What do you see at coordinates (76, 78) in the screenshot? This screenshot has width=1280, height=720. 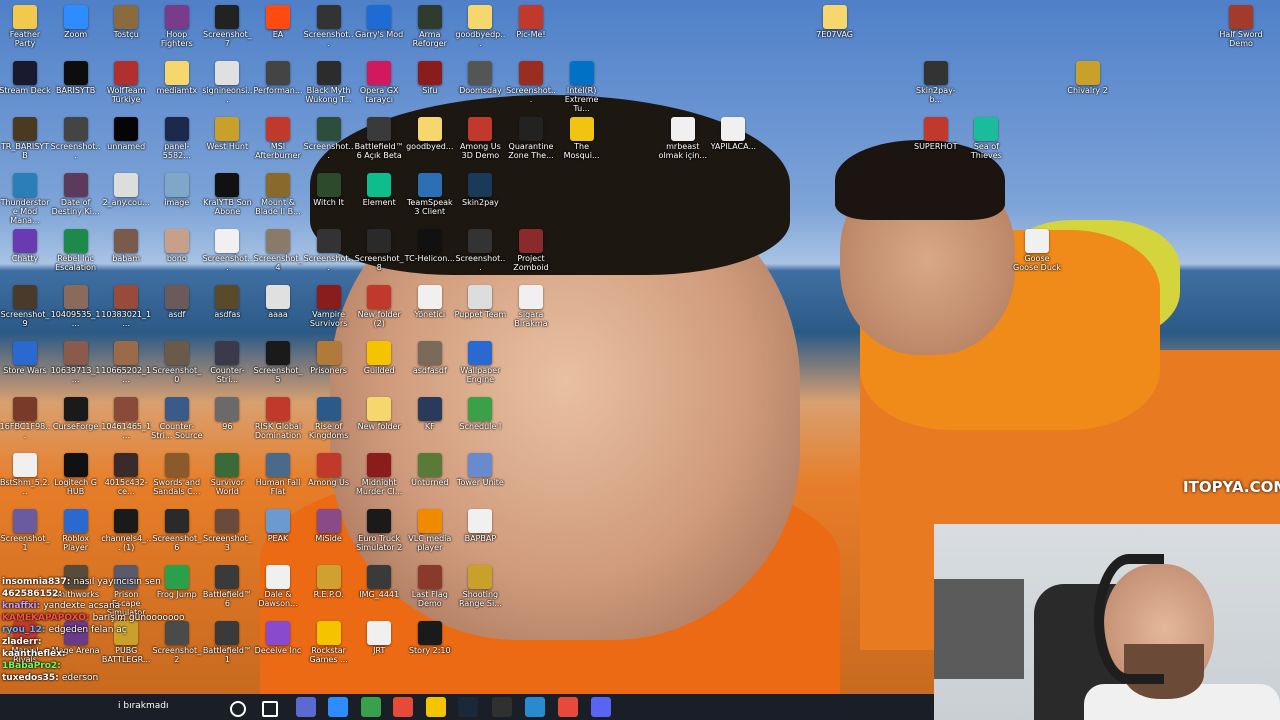 I see `desktop-icon: BARISYTB` at bounding box center [76, 78].